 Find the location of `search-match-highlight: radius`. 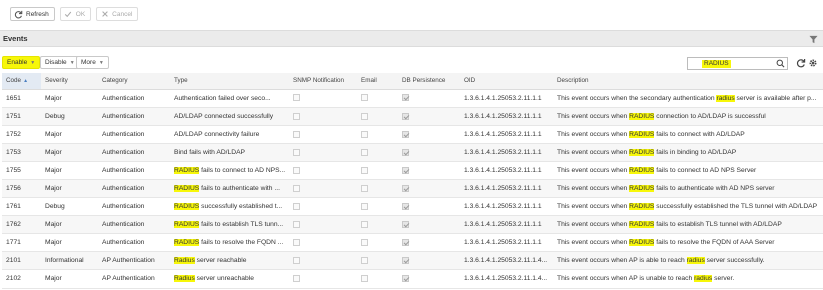

search-match-highlight: radius is located at coordinates (695, 261).